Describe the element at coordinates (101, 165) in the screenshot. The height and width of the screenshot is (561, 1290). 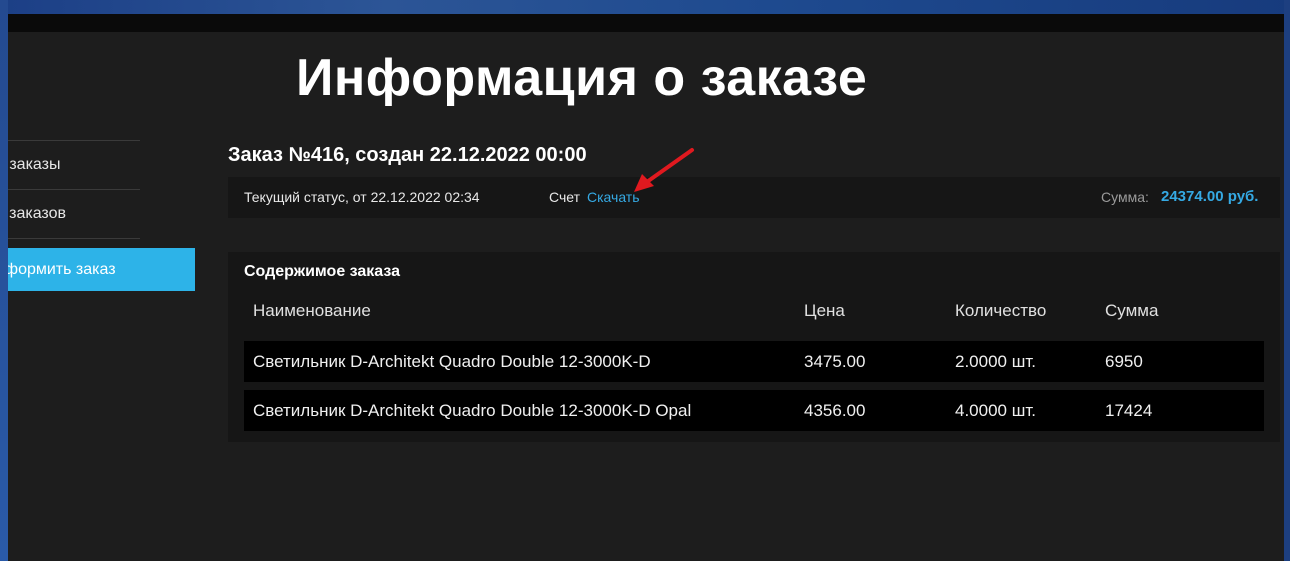
I see `sidebar-item-my-orders: е заказы` at that location.